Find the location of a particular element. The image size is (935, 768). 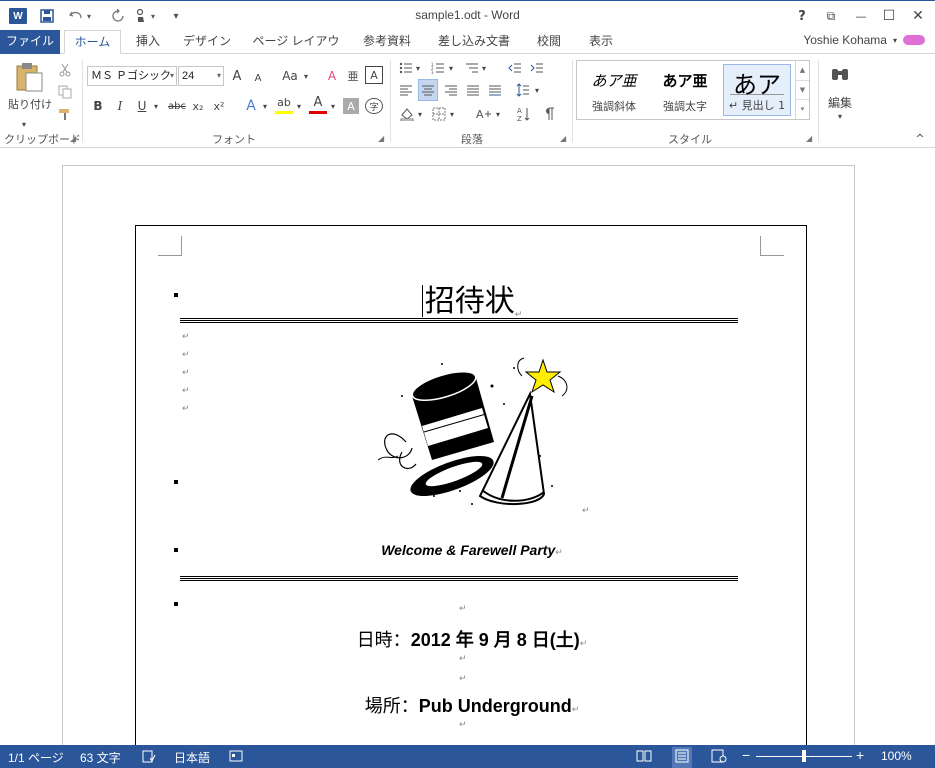

party-subtitle: Welcome & Farewell Party↵ is located at coordinates (472, 550).